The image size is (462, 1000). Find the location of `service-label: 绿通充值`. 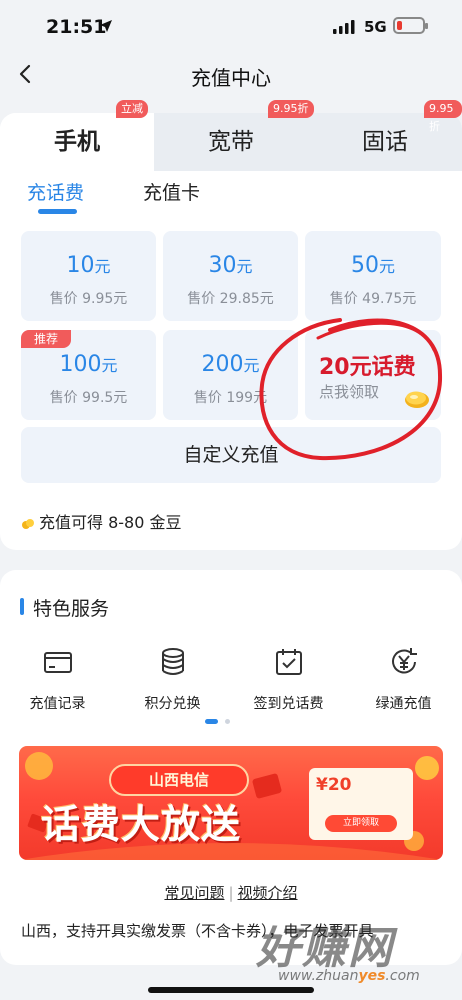

service-label: 绿通充值 is located at coordinates (403, 704).